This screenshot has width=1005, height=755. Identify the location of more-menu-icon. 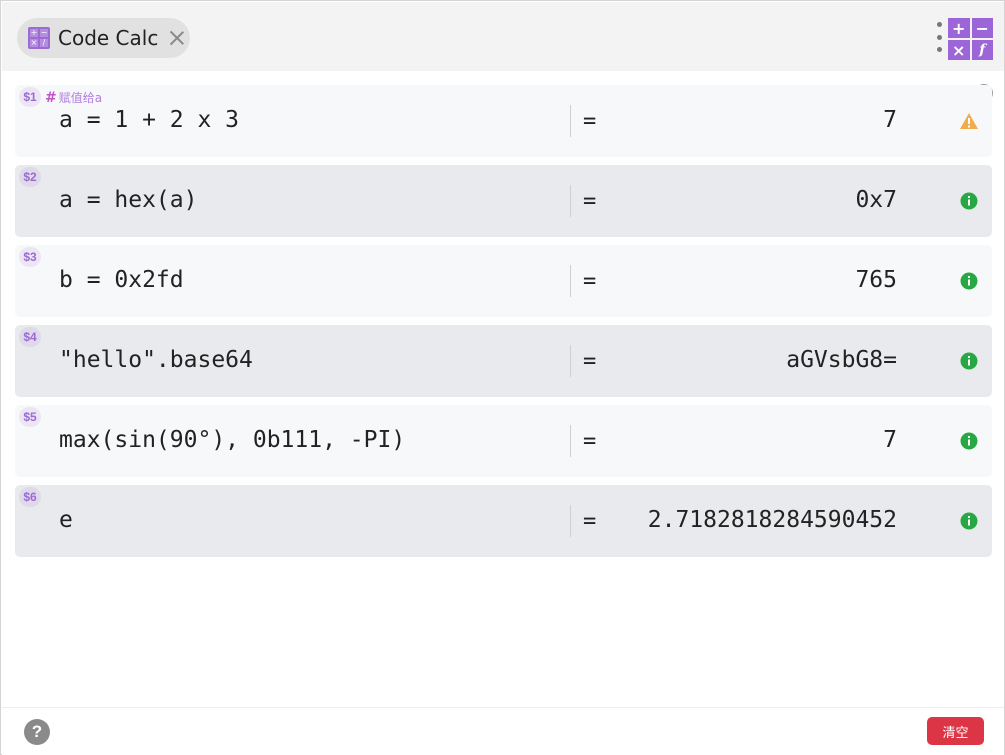
(939, 37).